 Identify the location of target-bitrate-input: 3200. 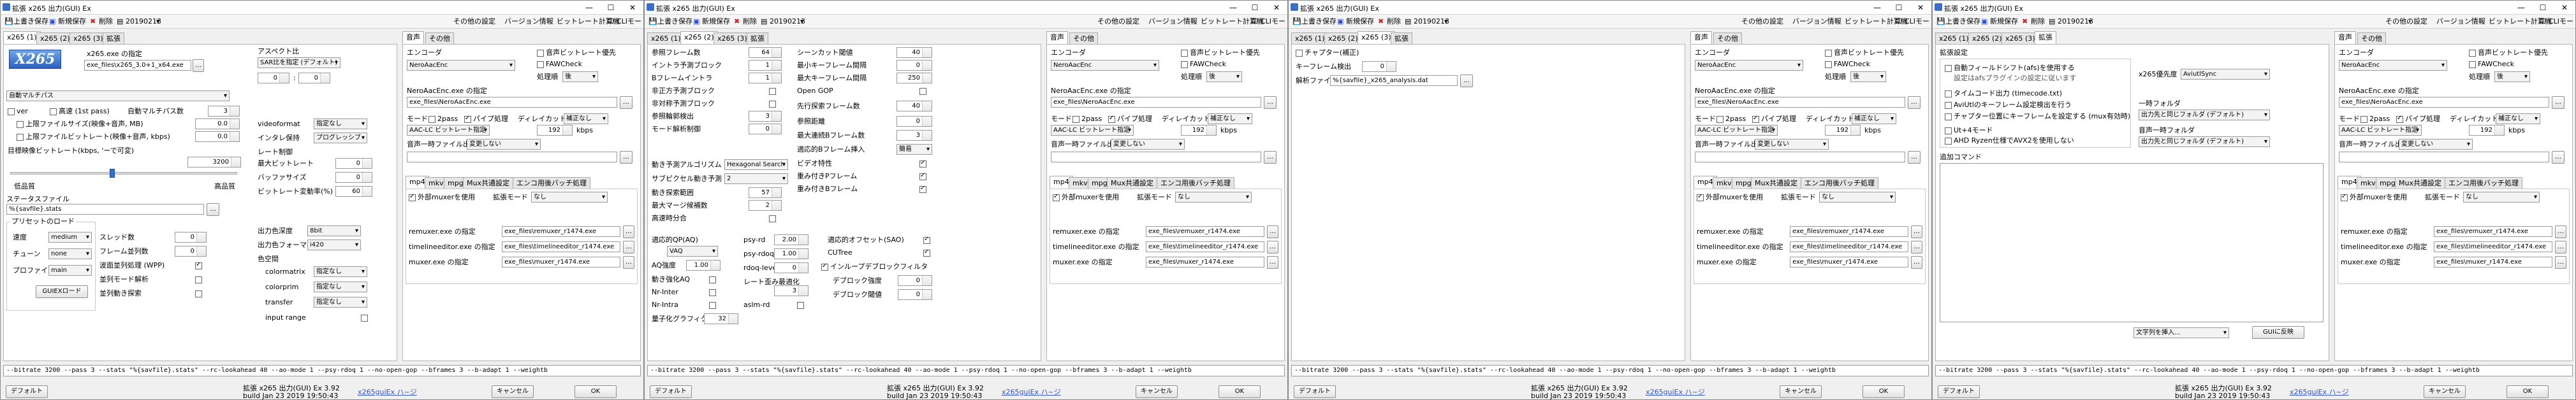
(214, 162).